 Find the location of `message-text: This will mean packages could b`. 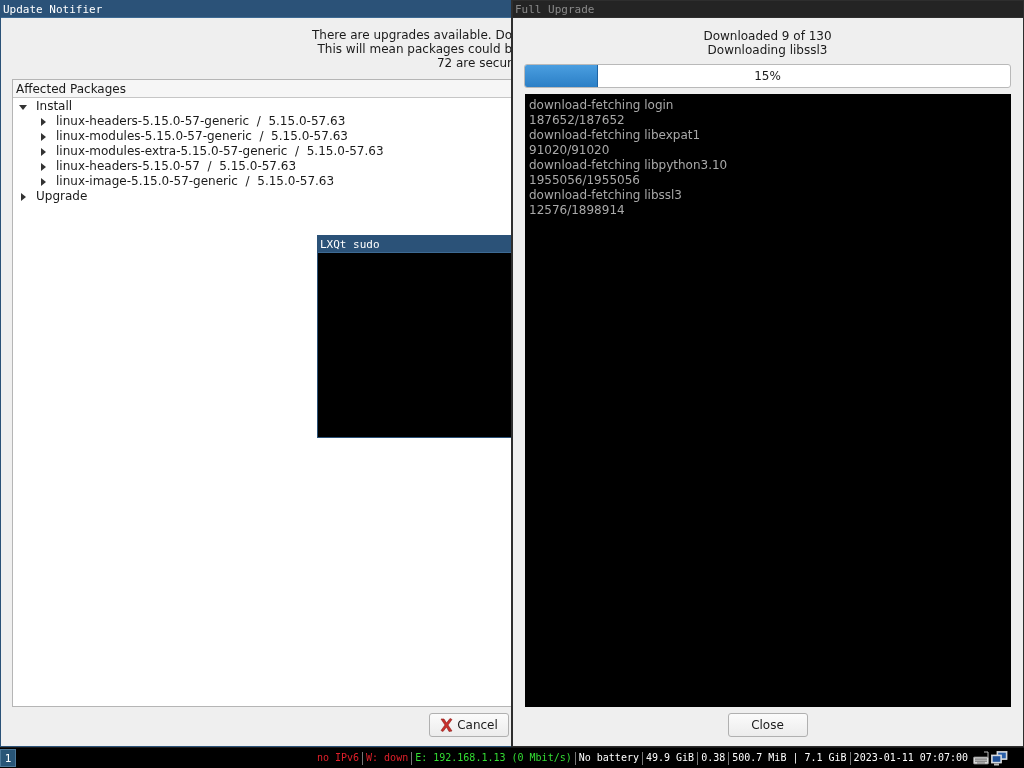

message-text: This will mean packages could b is located at coordinates (414, 49).